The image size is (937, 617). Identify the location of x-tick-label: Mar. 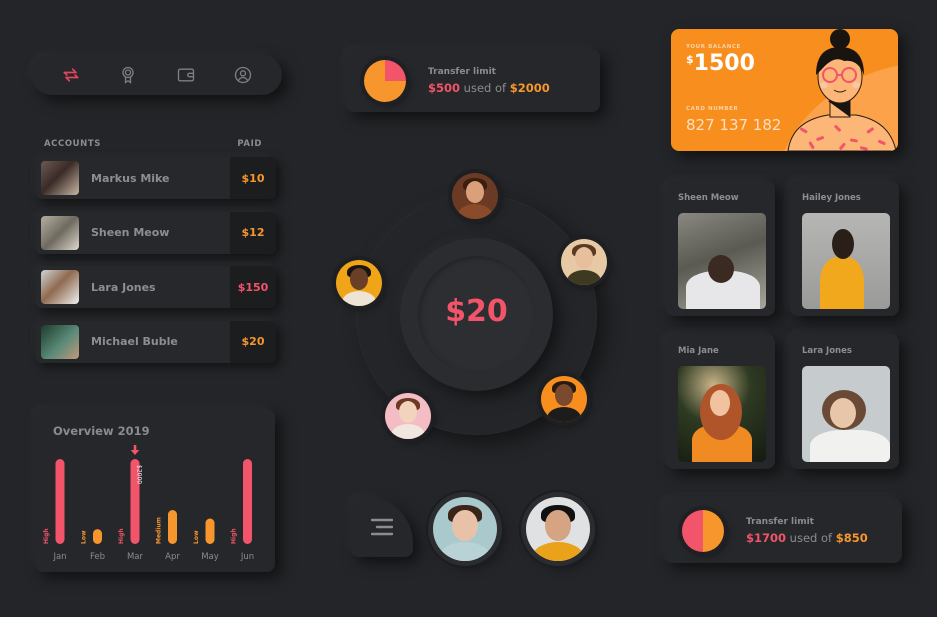
(135, 557).